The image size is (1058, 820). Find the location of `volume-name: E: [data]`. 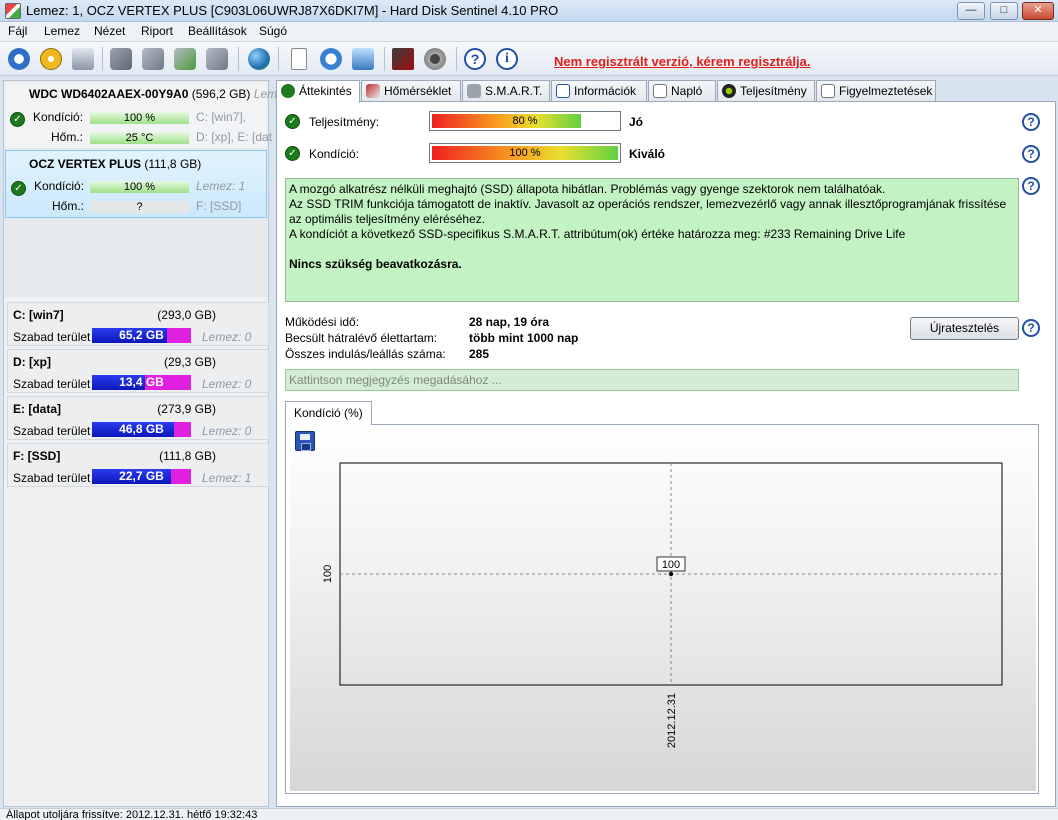

volume-name: E: [data] is located at coordinates (37, 409).